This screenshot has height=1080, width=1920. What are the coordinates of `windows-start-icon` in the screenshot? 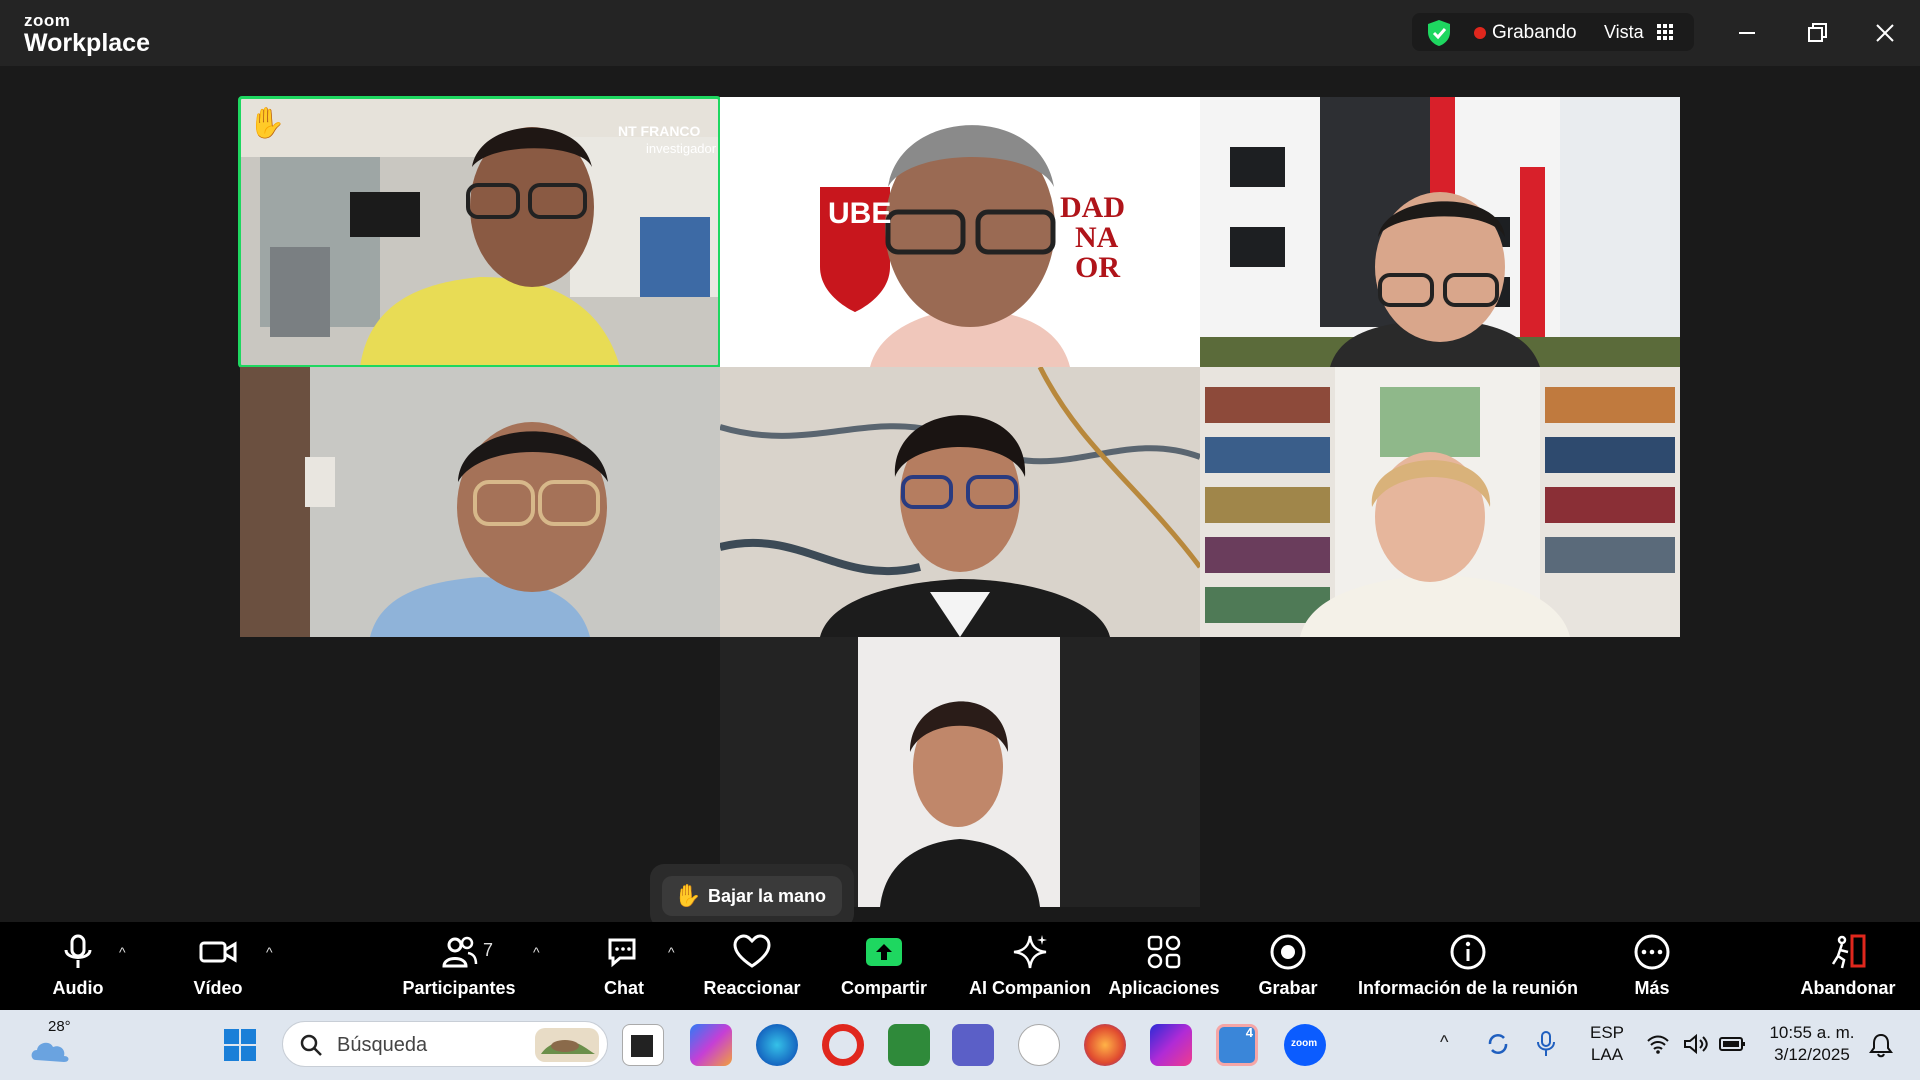 It's located at (240, 1045).